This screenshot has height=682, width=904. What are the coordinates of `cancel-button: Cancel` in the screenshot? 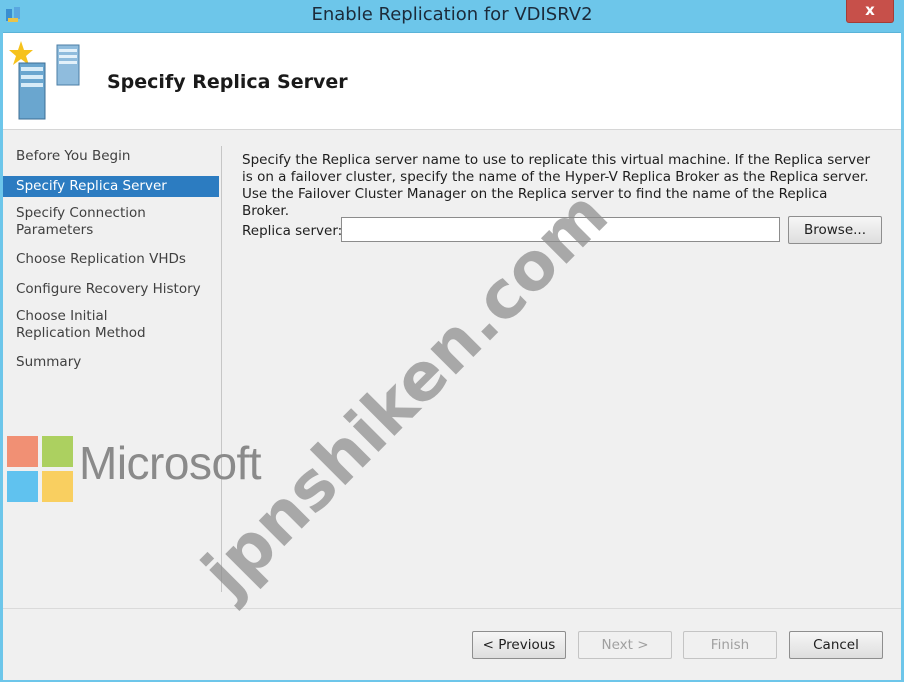 It's located at (836, 645).